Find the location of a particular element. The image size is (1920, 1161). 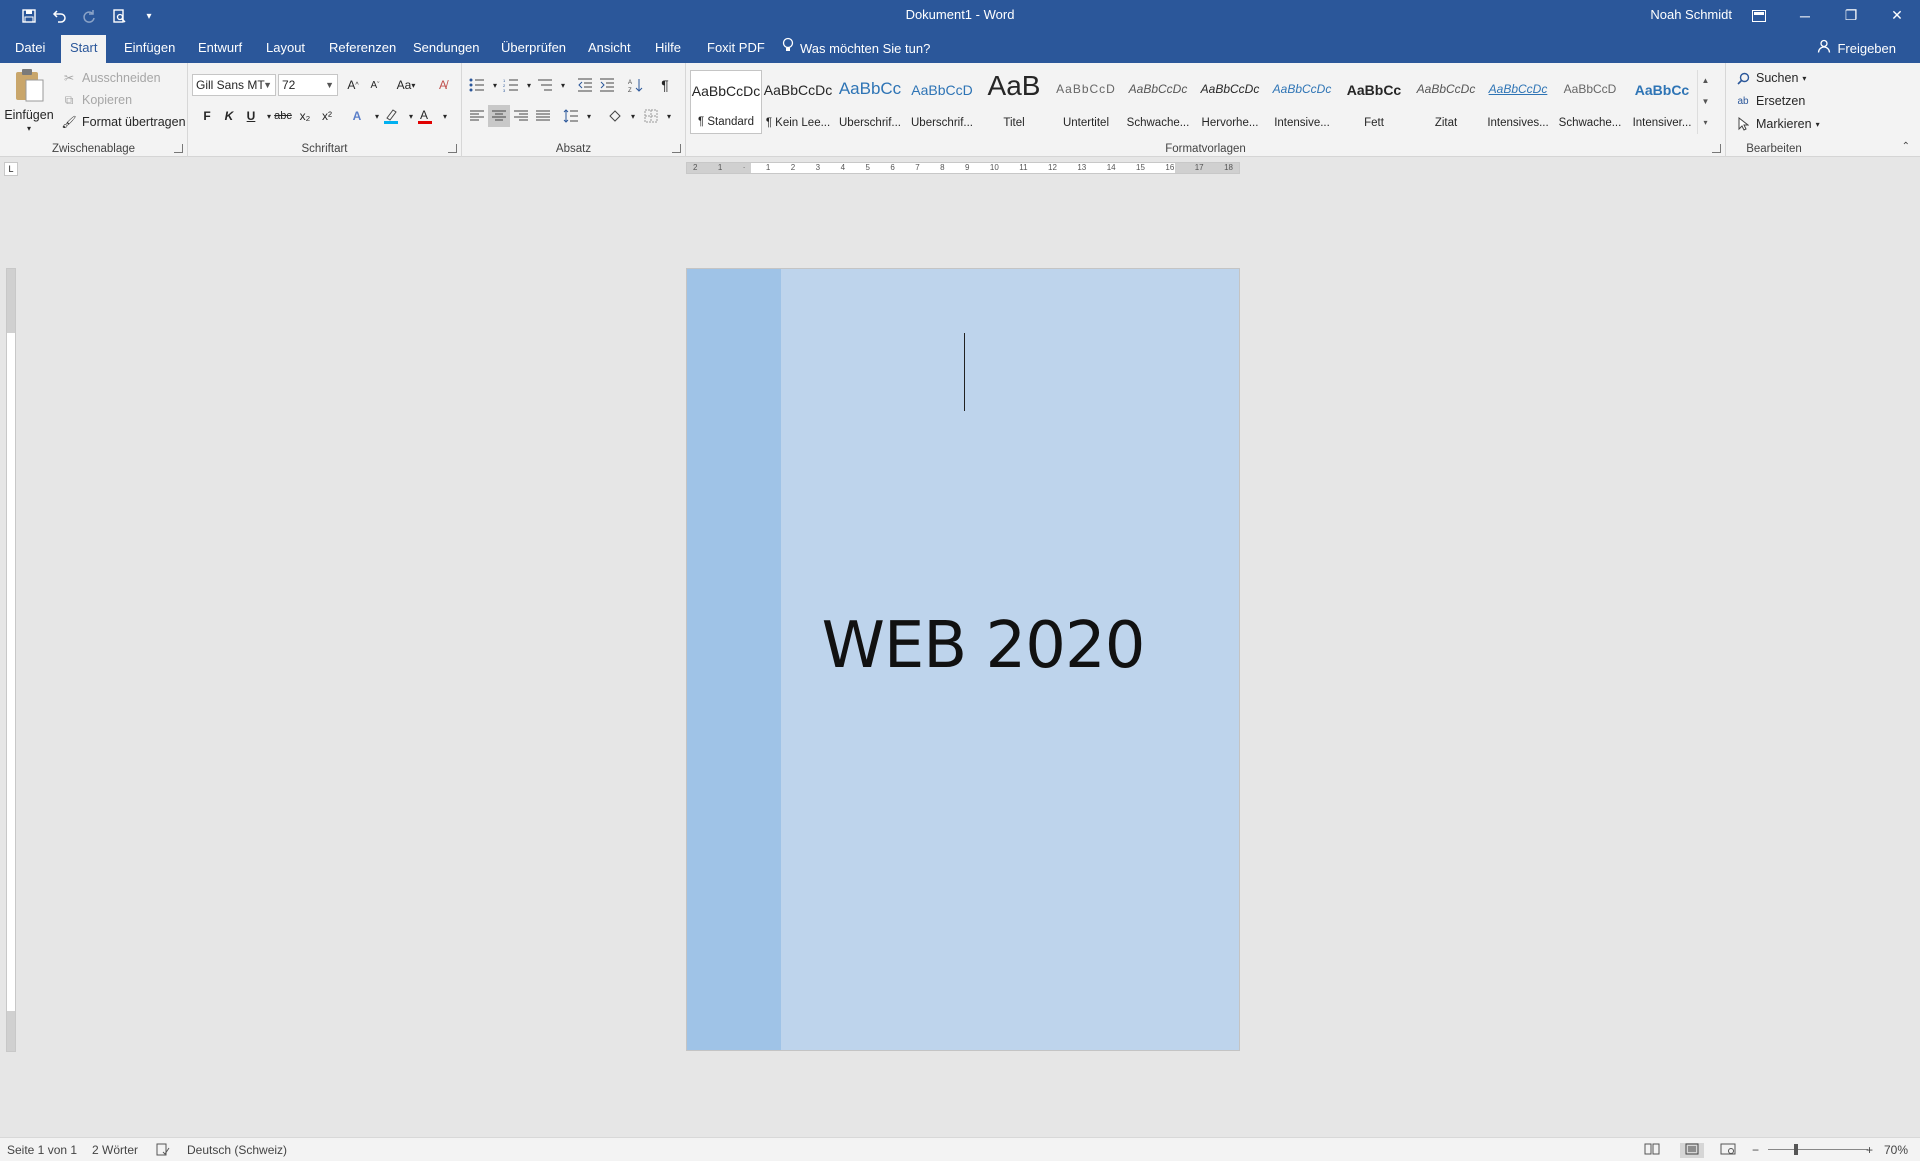

style-fett: AaBbCc Fett is located at coordinates (1374, 102).